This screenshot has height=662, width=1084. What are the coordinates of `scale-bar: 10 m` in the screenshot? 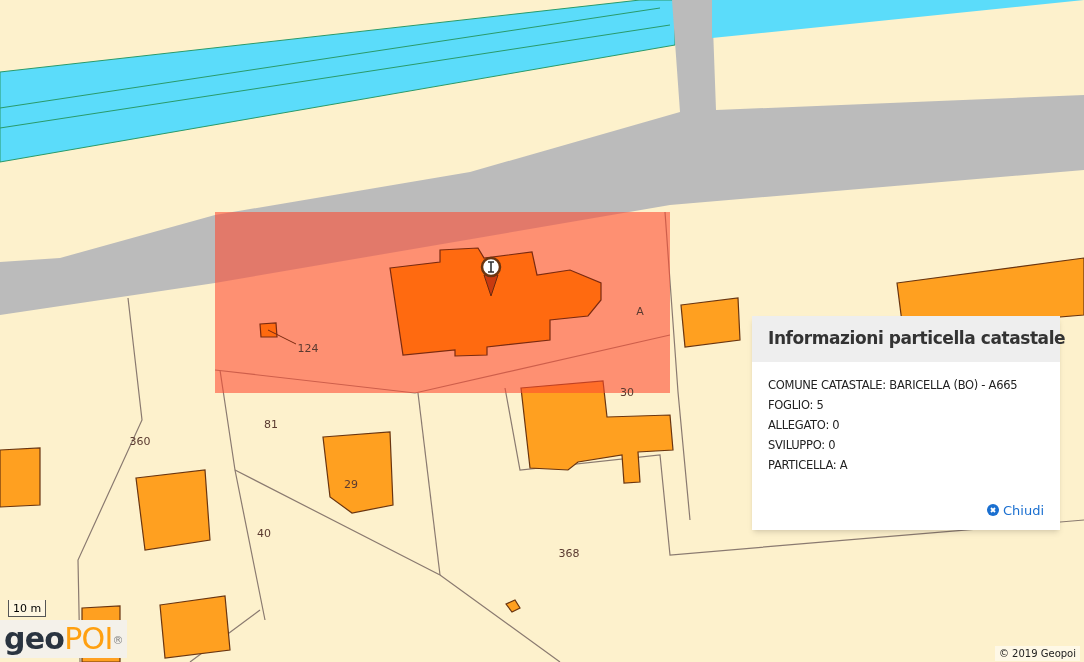 It's located at (27, 608).